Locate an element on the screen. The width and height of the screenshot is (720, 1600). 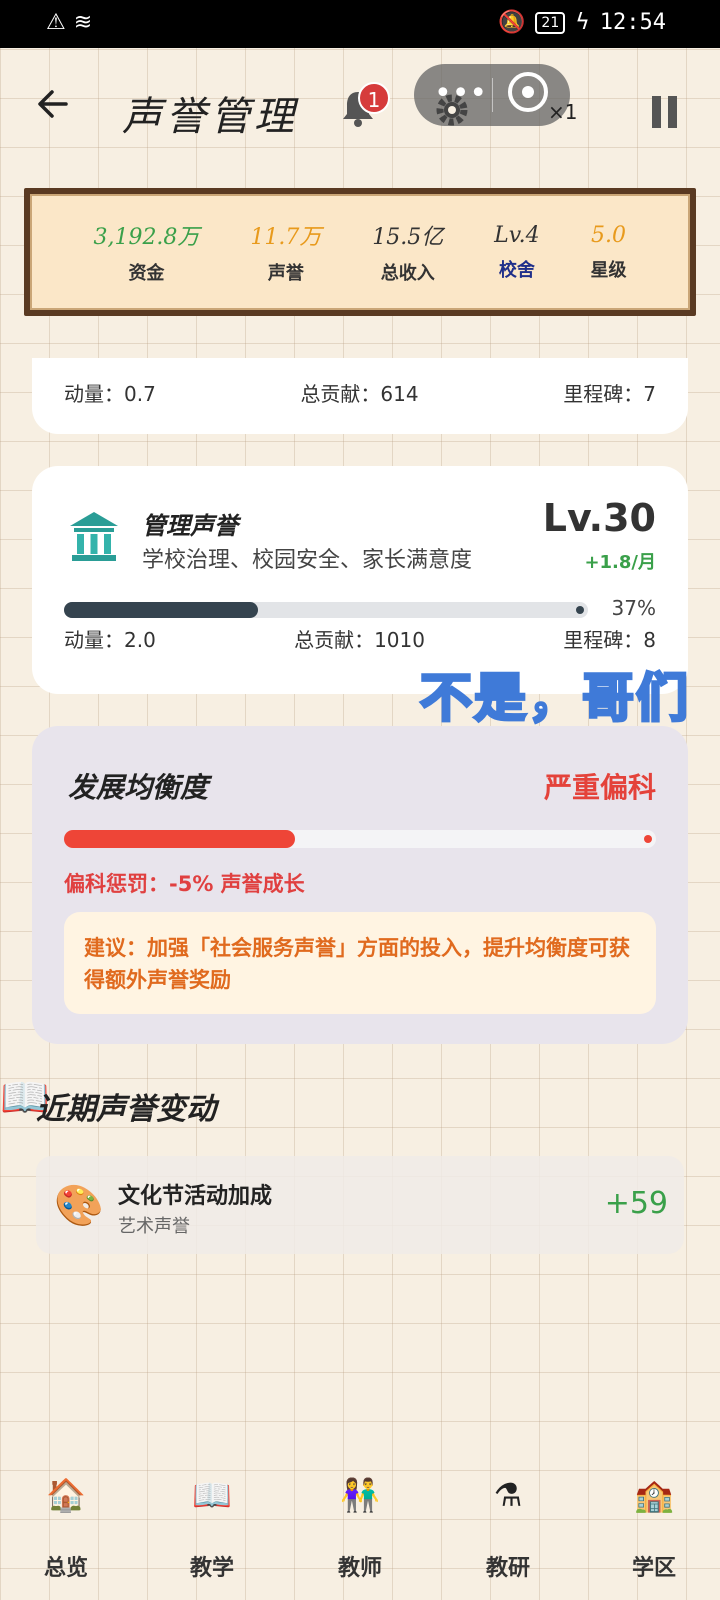
back-button is located at coordinates (54, 107).